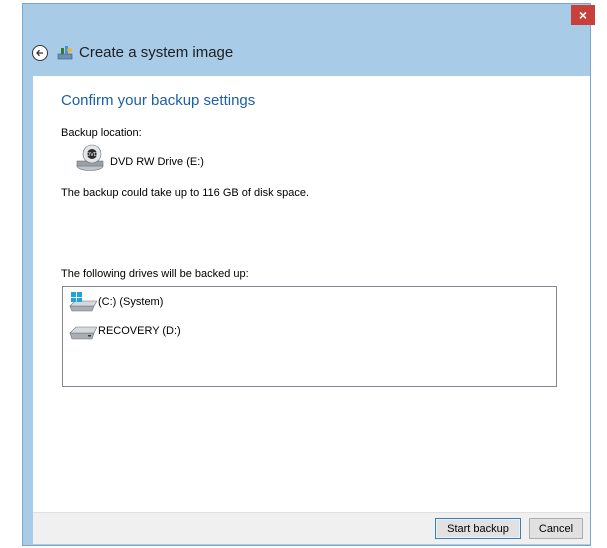  I want to click on page-heading: Confirm your backup settings, so click(158, 100).